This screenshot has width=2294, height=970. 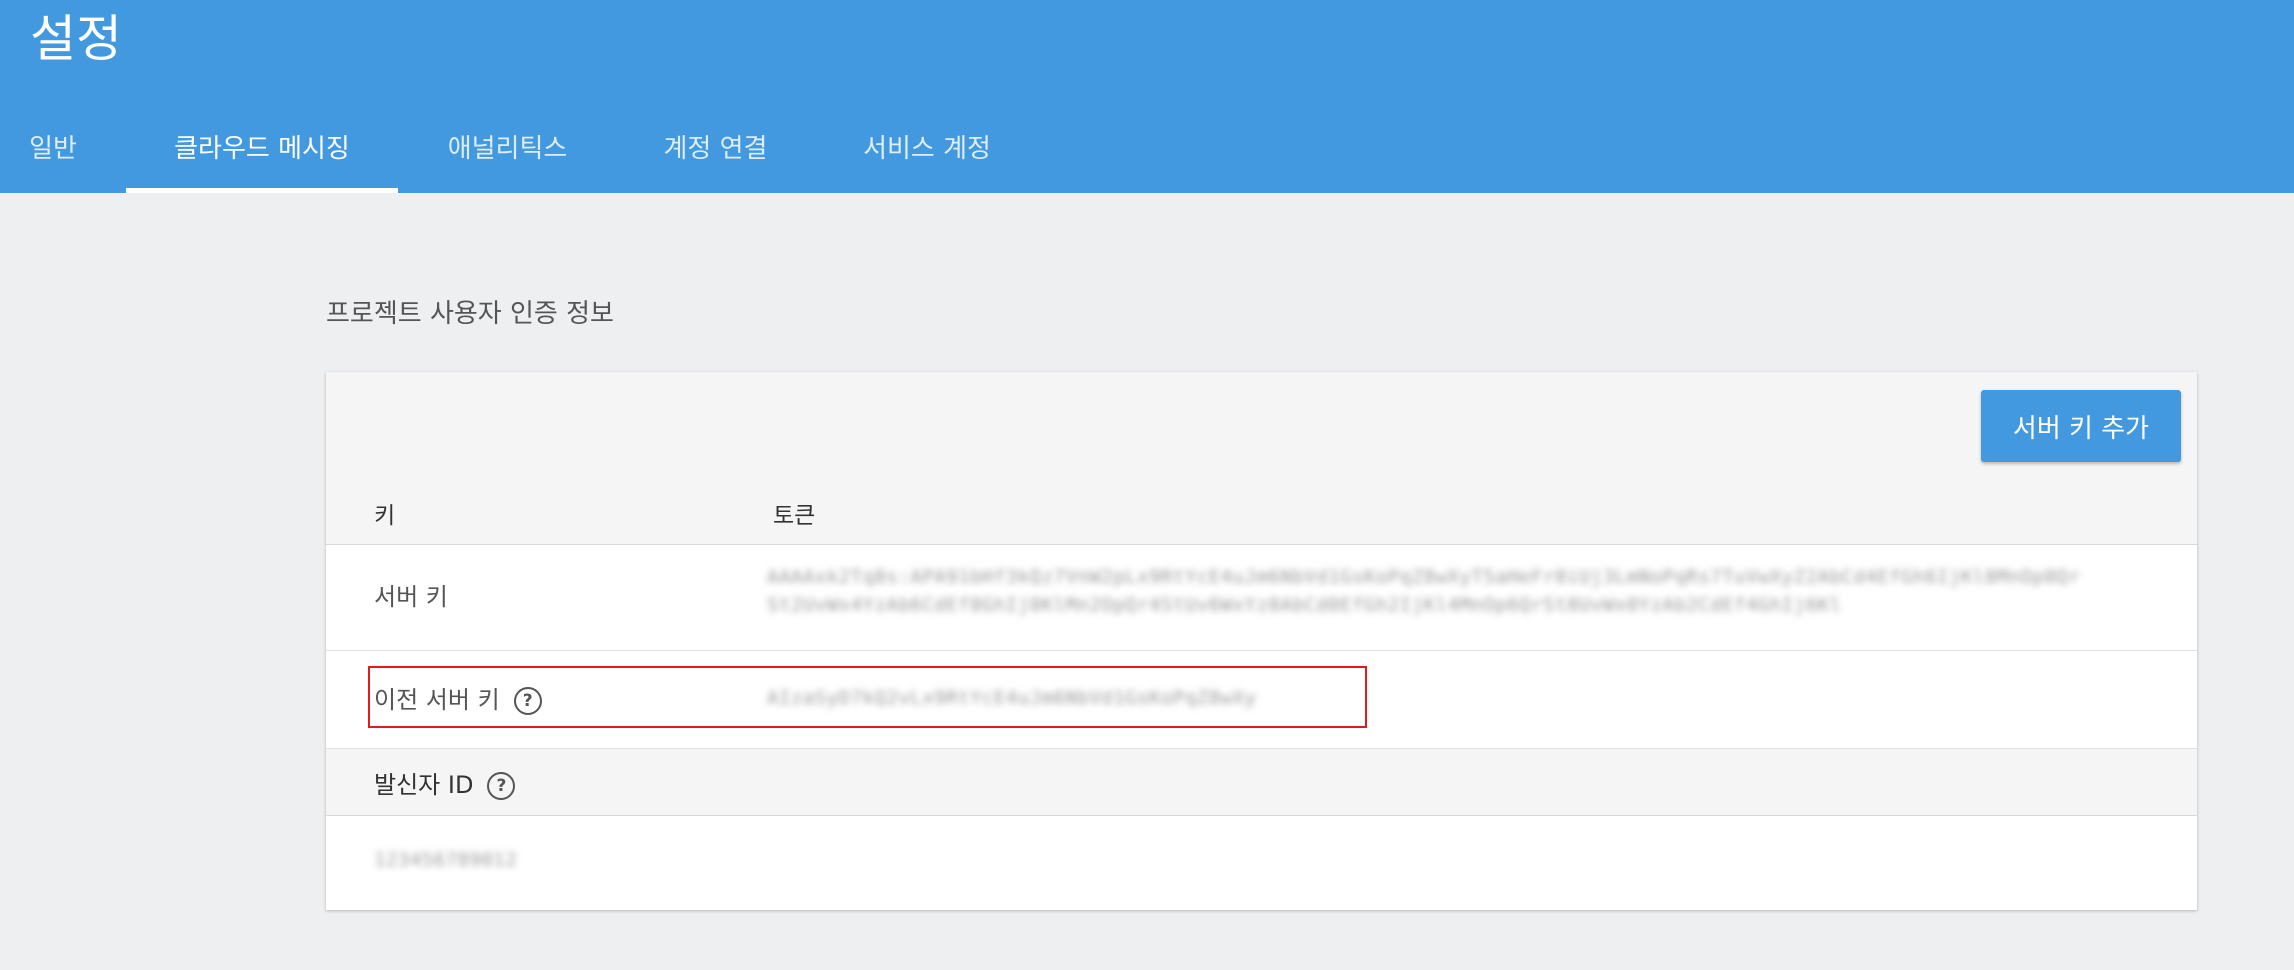 What do you see at coordinates (76, 39) in the screenshot?
I see `page-title: 설정` at bounding box center [76, 39].